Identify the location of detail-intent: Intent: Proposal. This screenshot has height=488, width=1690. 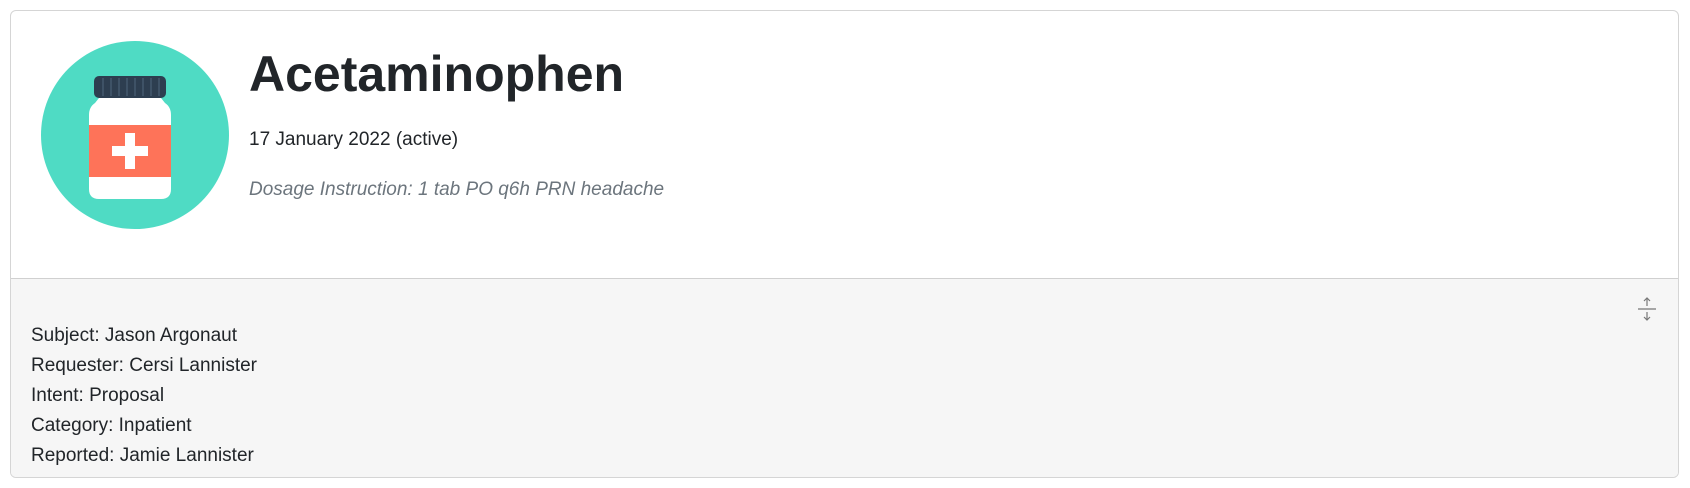
(98, 395).